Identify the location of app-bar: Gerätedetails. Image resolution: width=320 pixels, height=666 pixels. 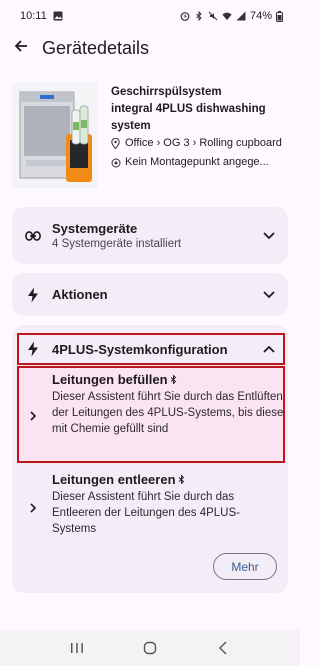
(150, 48).